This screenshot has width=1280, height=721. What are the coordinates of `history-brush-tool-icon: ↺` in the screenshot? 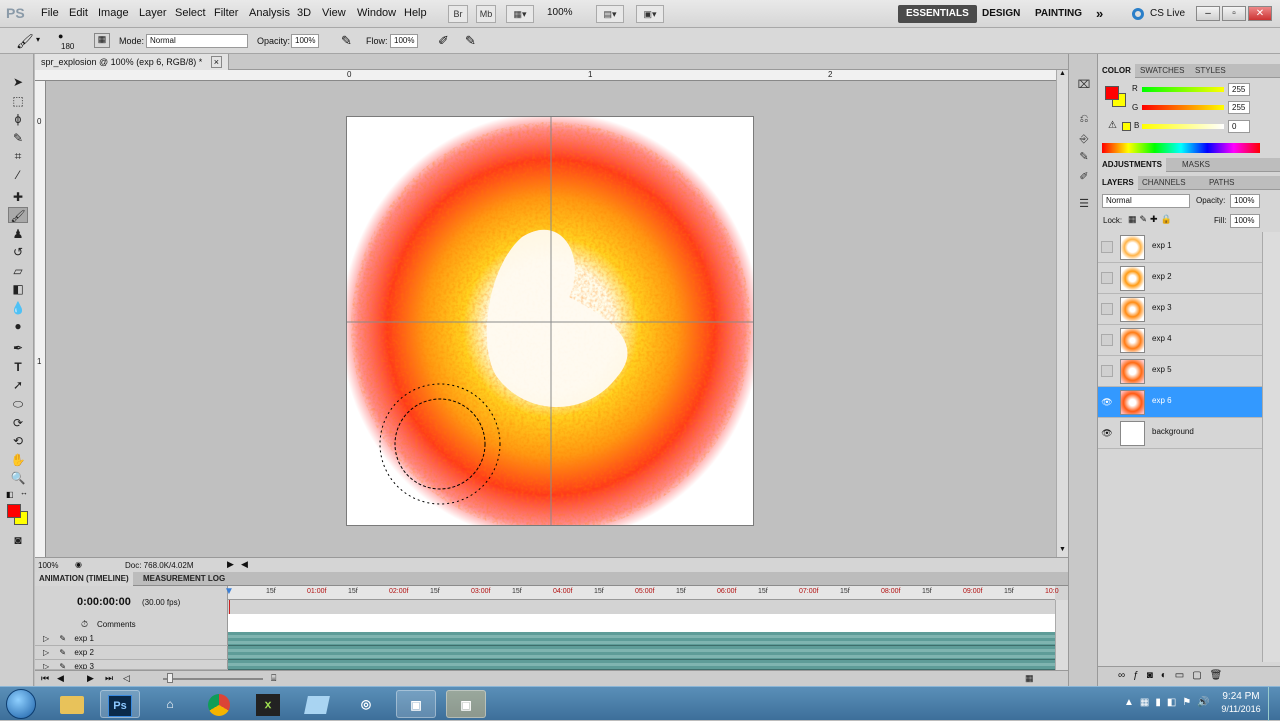 It's located at (18, 252).